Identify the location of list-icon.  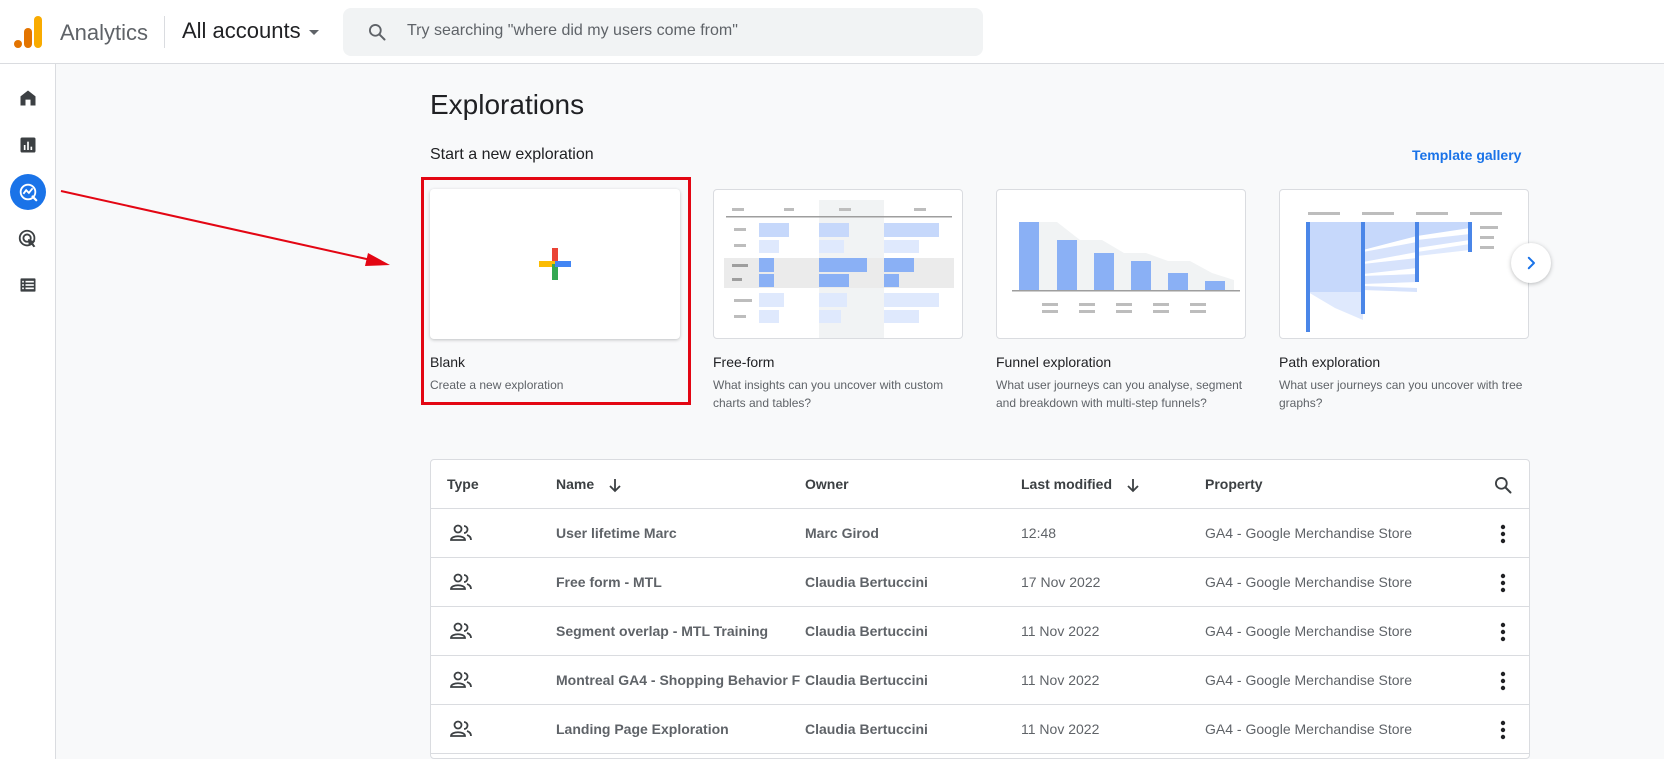
(28, 285).